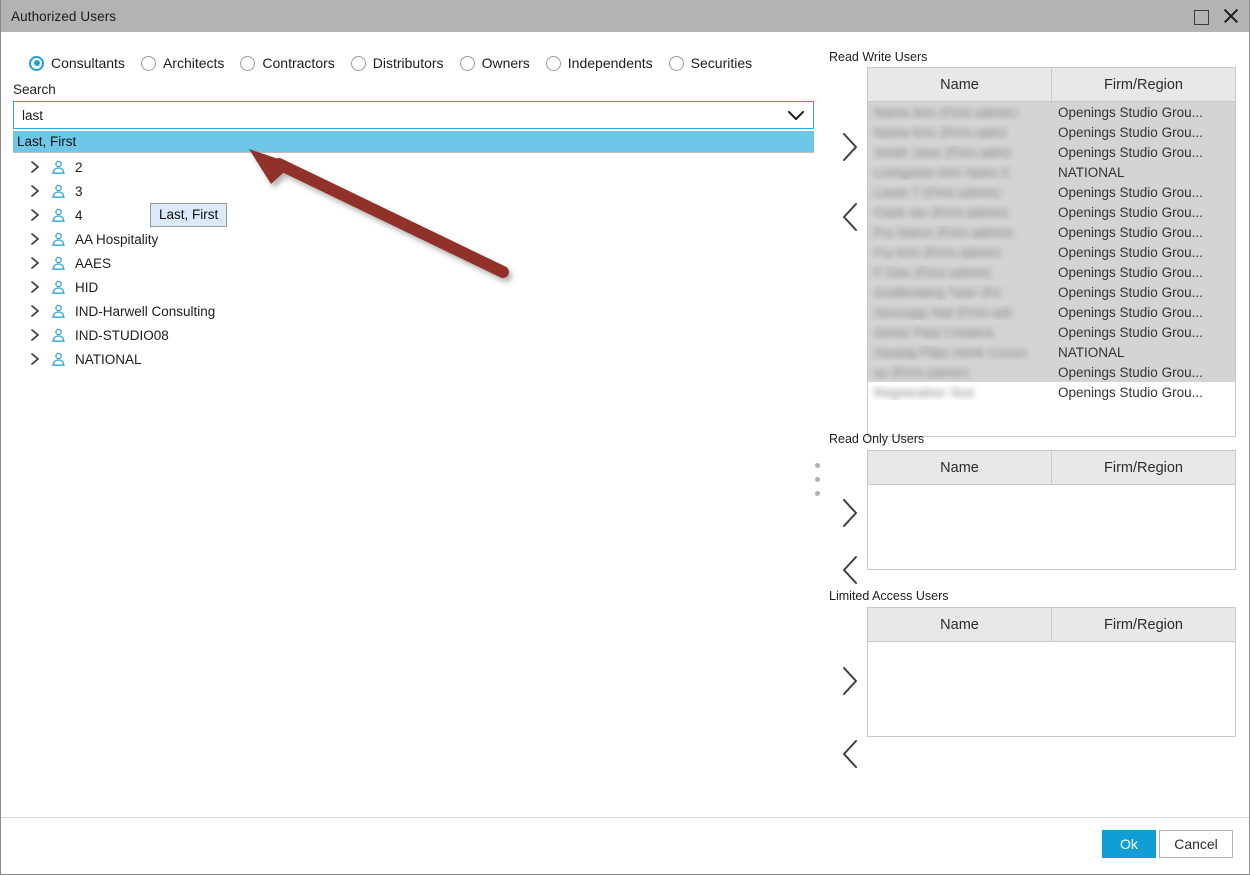  I want to click on remove-from-limited-access-button, so click(850, 754).